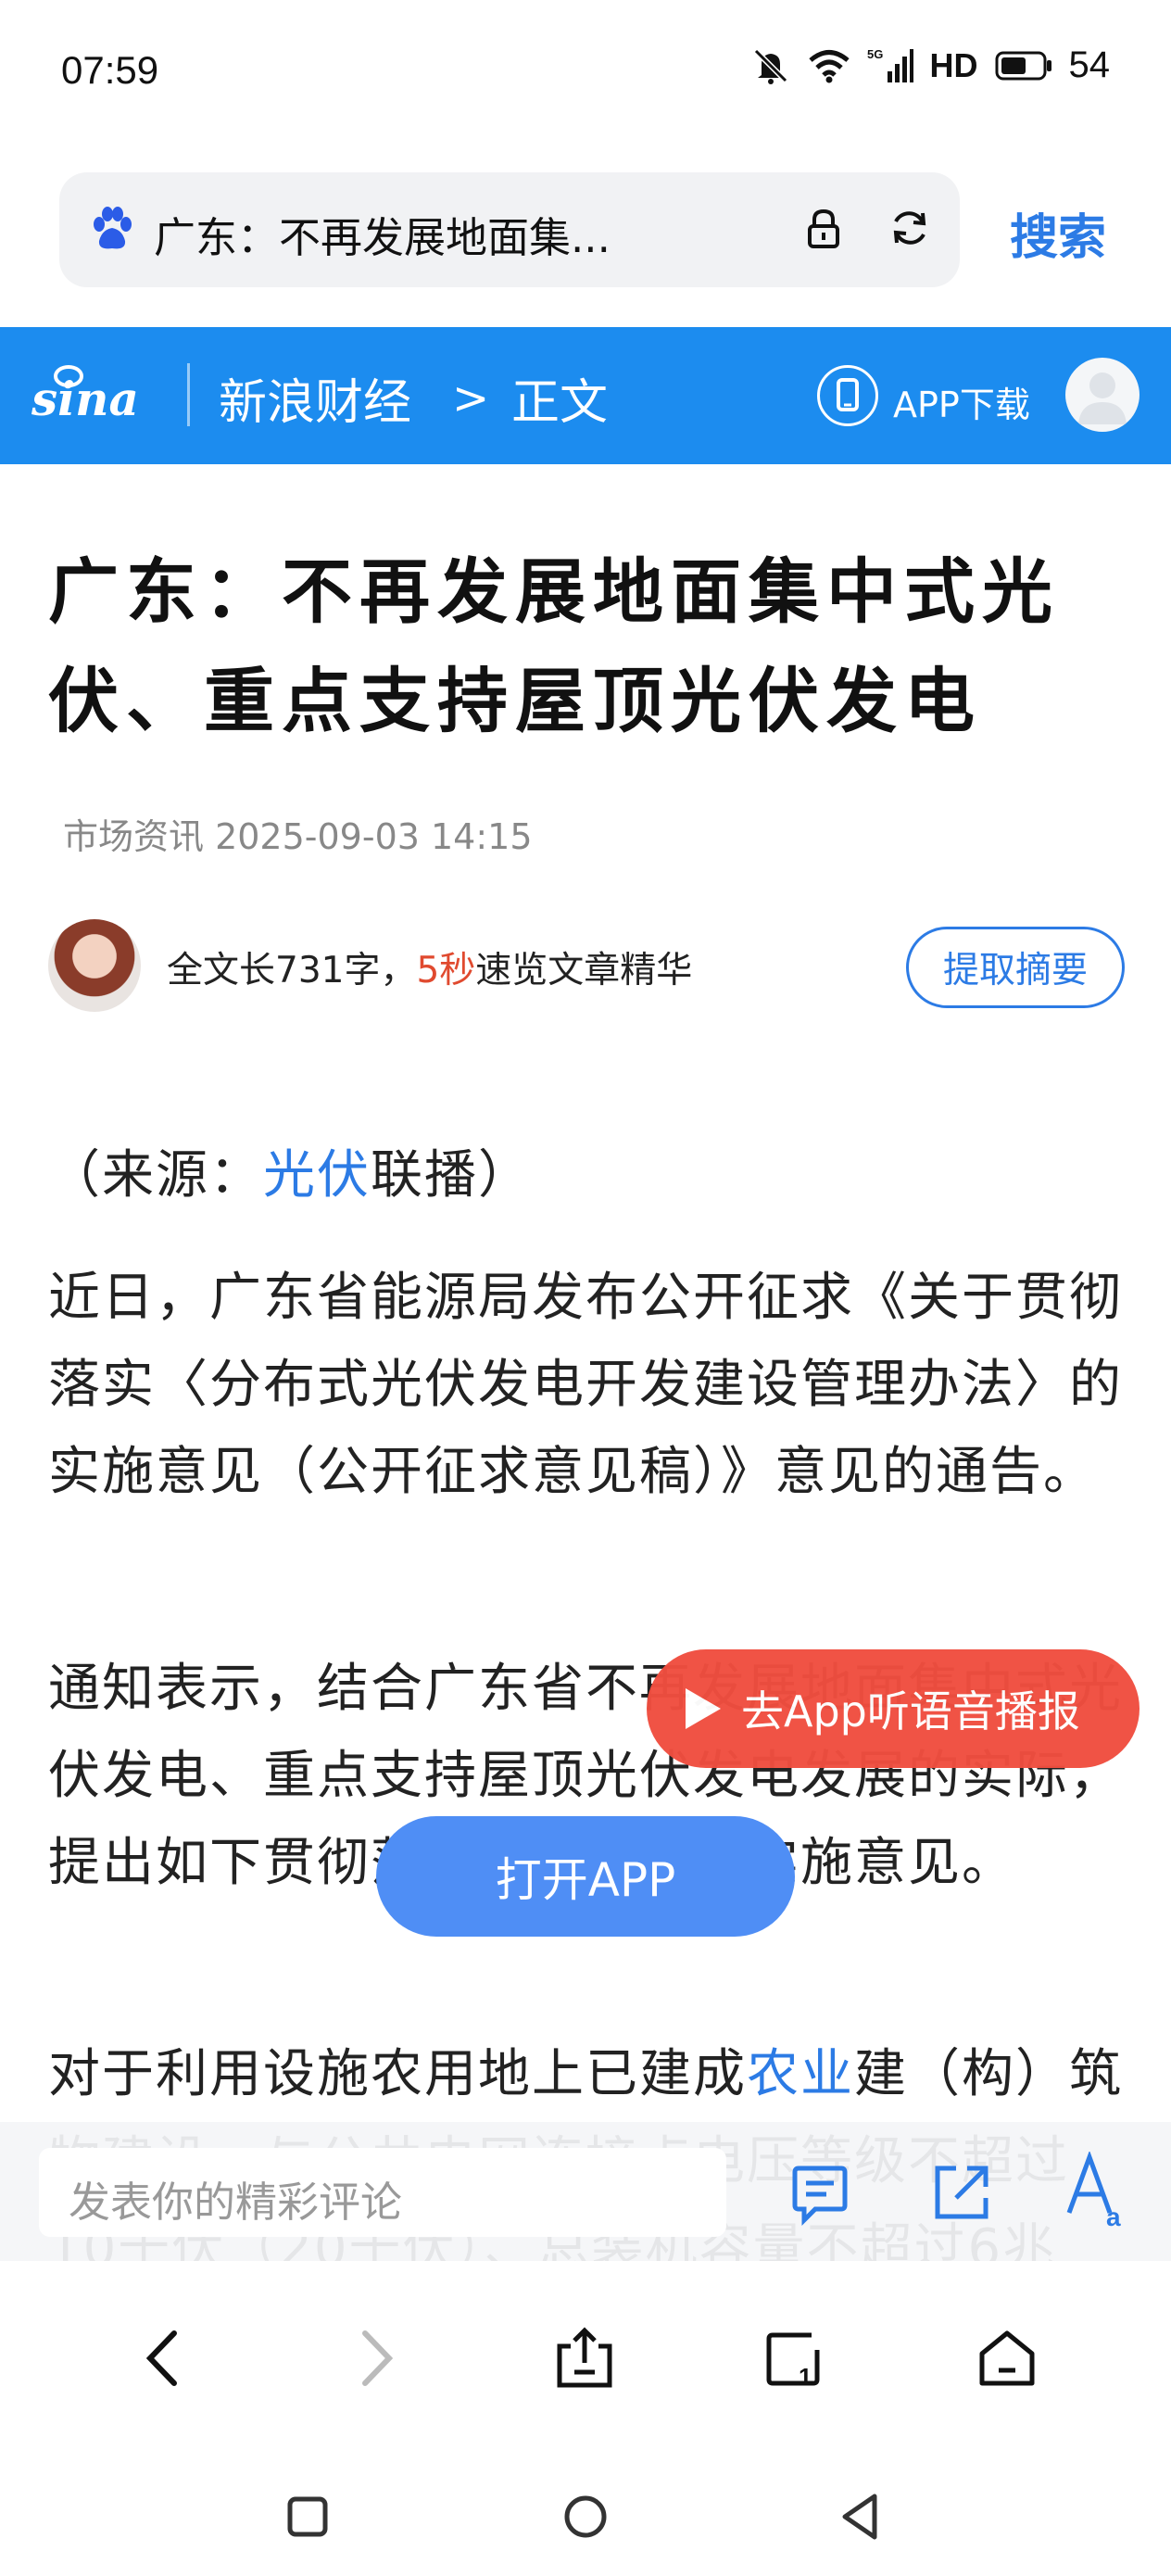 This screenshot has width=1171, height=2576. Describe the element at coordinates (110, 70) in the screenshot. I see `status-time: 07:59` at that location.